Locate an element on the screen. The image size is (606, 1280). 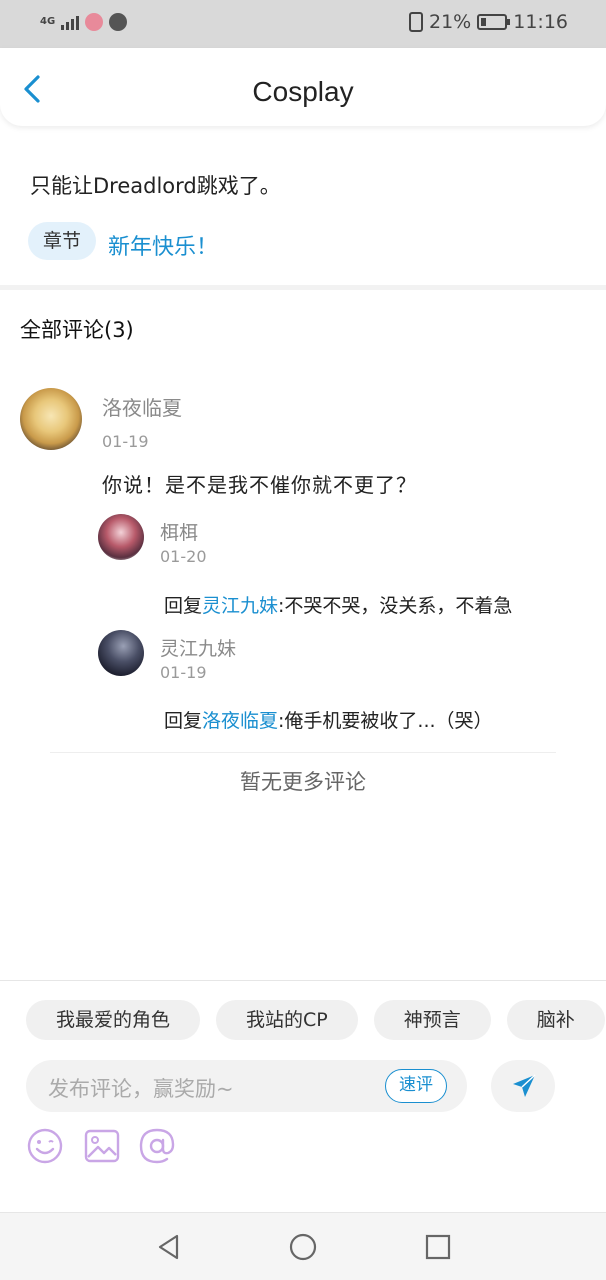
comment-input: 发布评论，赢奖励~ 速评 is located at coordinates (246, 1086).